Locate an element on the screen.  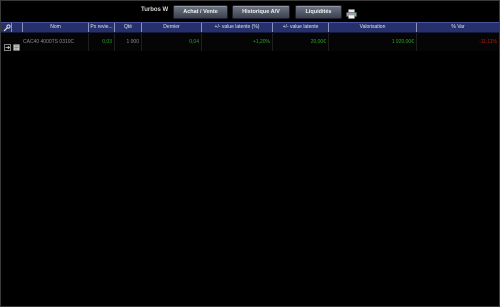
historique-button: Historique A/V is located at coordinates (261, 12).